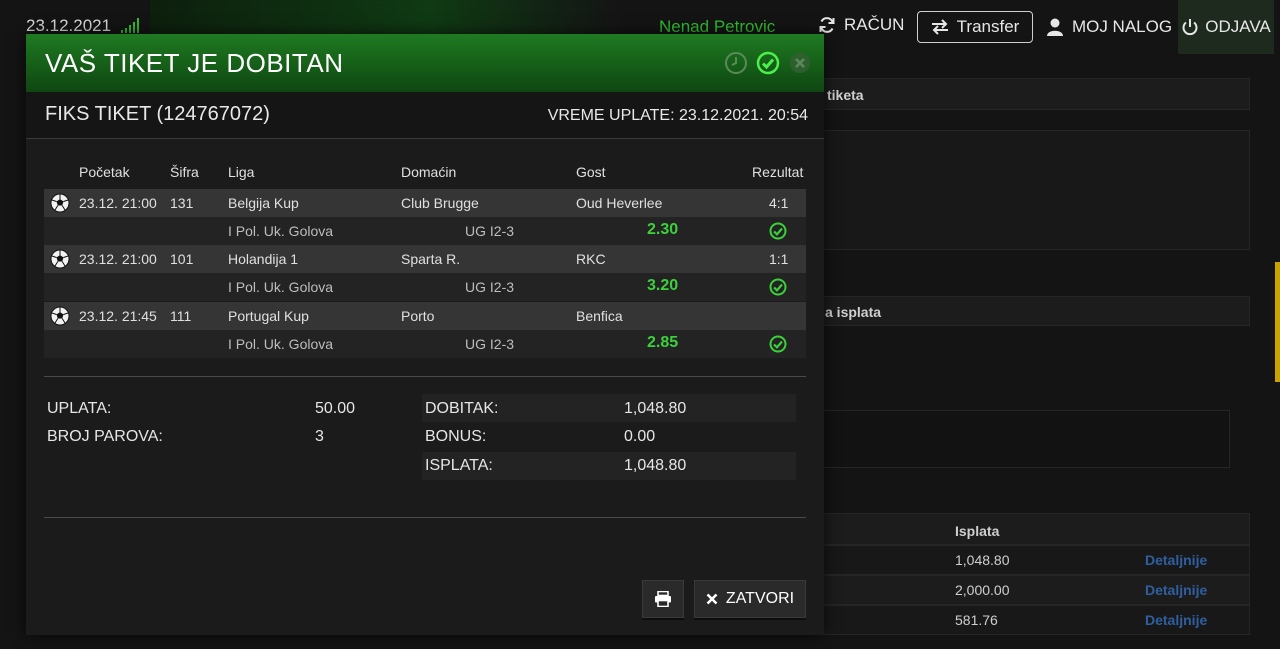 The height and width of the screenshot is (649, 1280). What do you see at coordinates (874, 24) in the screenshot?
I see `racun-label: RAČUN` at bounding box center [874, 24].